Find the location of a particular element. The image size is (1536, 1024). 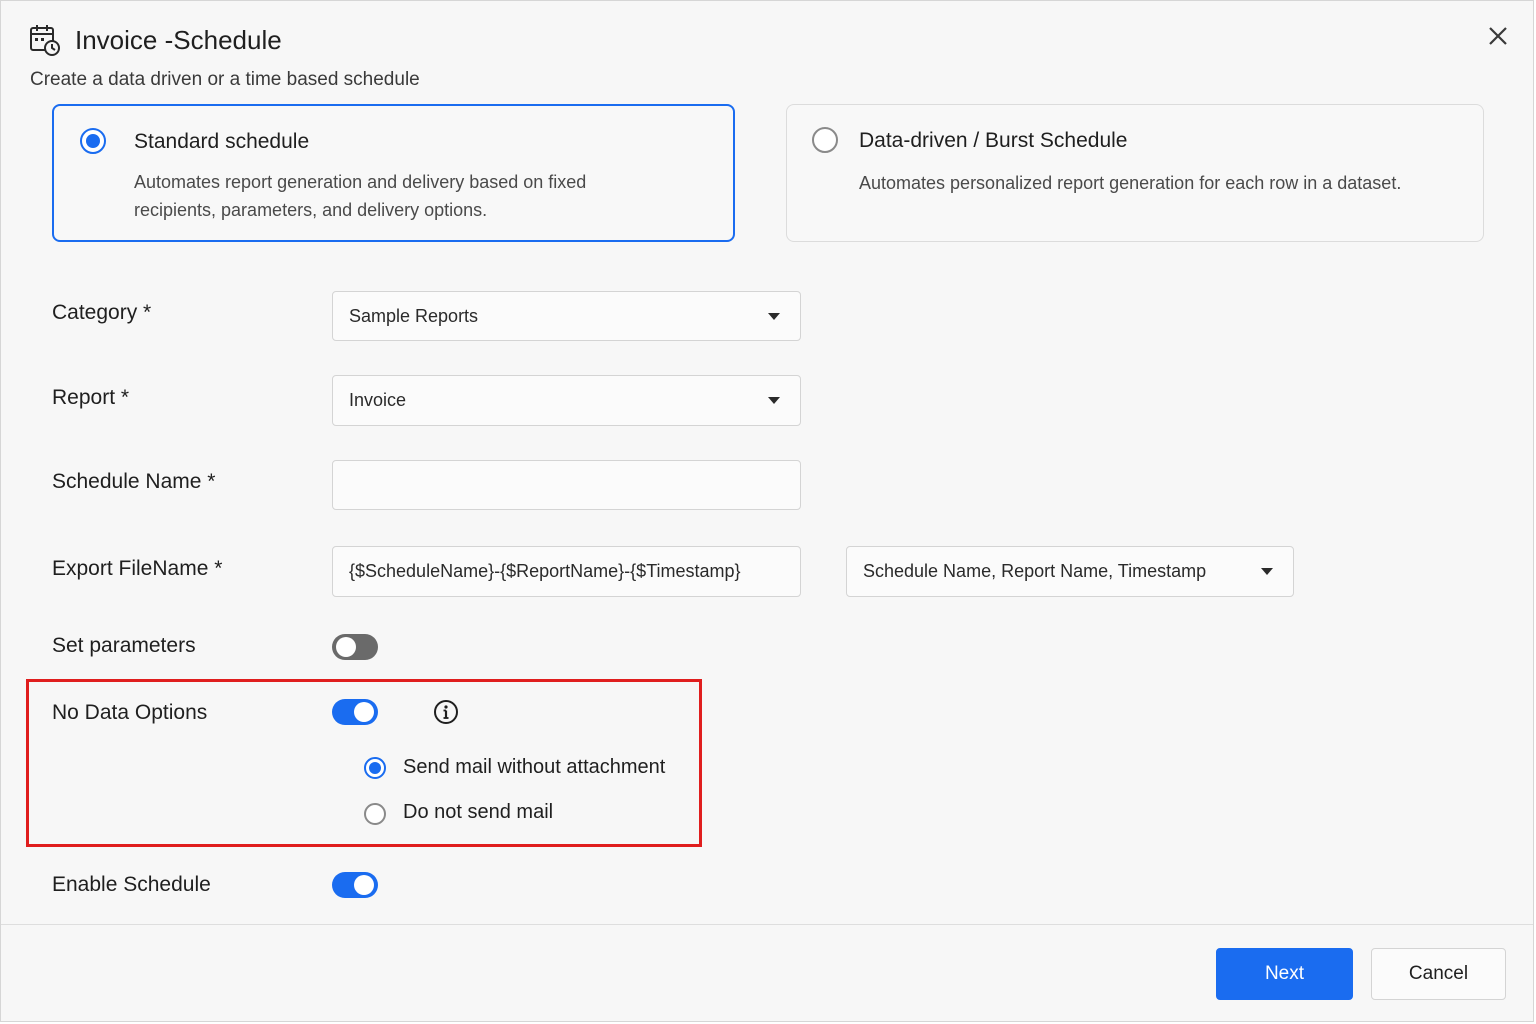

report-select: Invoice is located at coordinates (566, 400).